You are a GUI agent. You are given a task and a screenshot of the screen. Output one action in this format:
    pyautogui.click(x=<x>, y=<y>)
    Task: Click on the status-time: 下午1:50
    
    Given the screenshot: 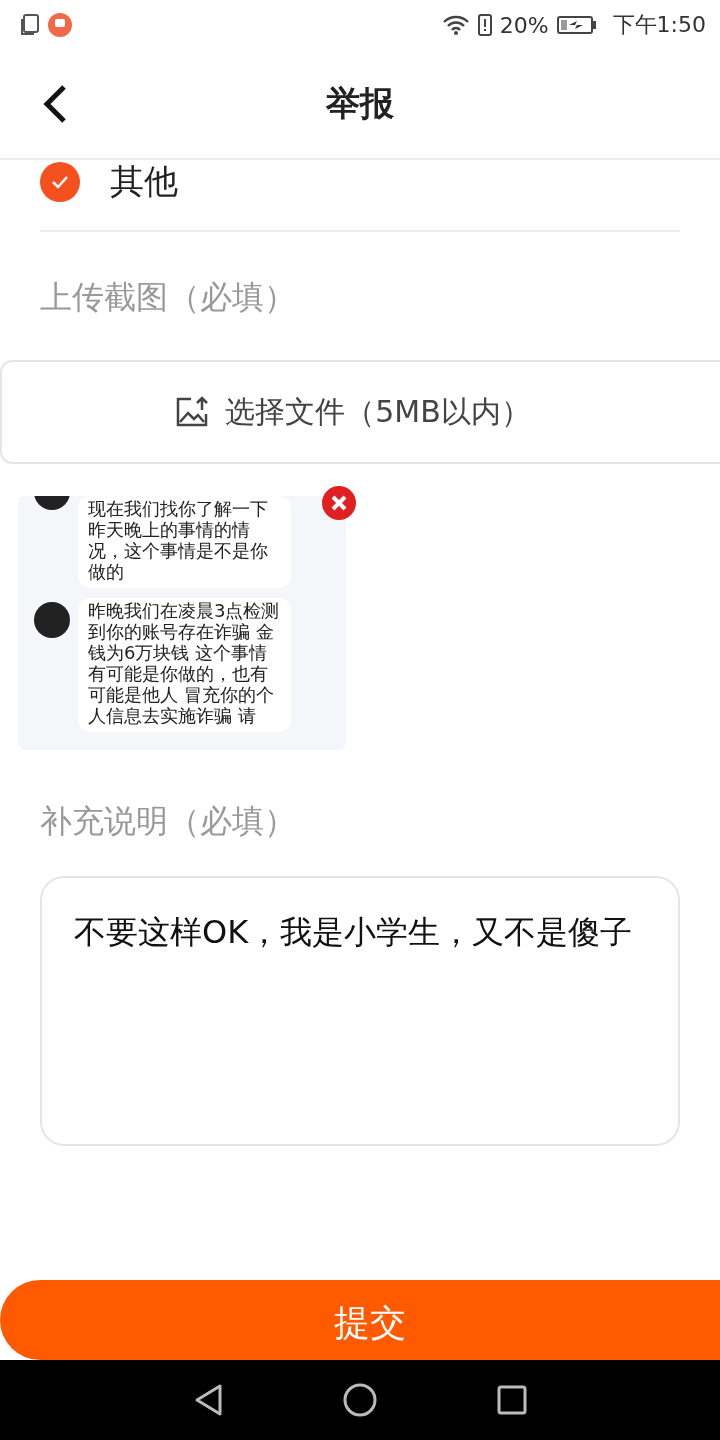 What is the action you would take?
    pyautogui.click(x=659, y=25)
    